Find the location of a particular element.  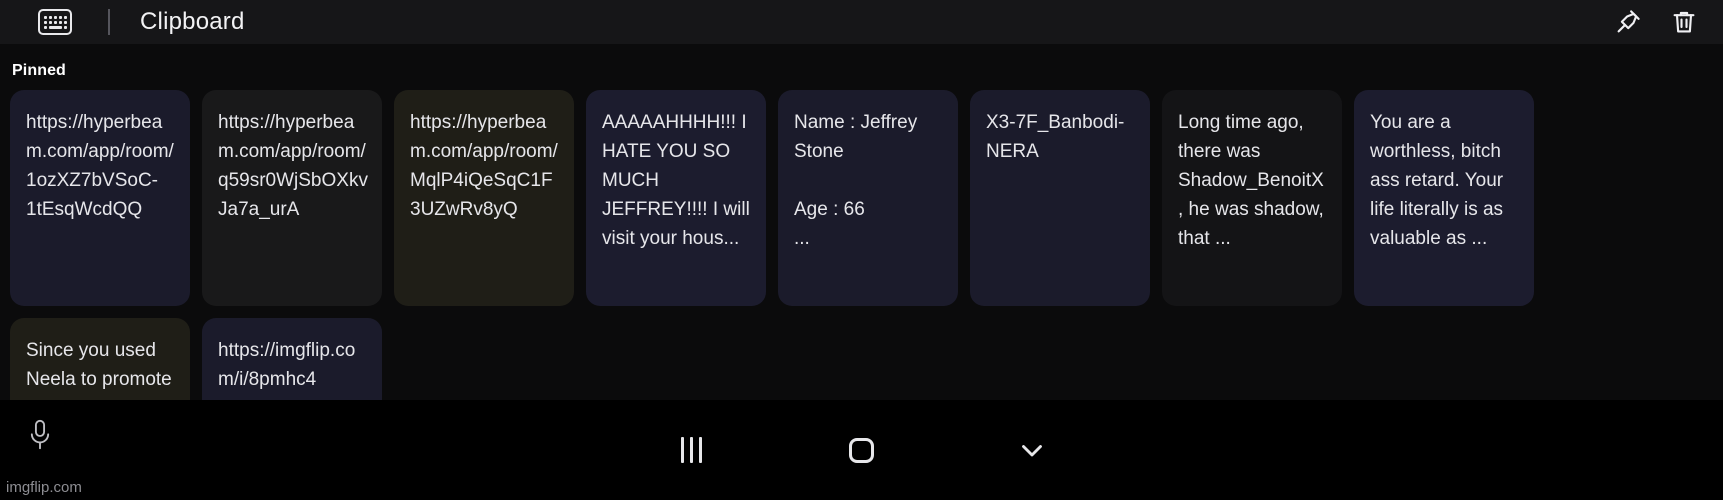

header-divider is located at coordinates (109, 22).